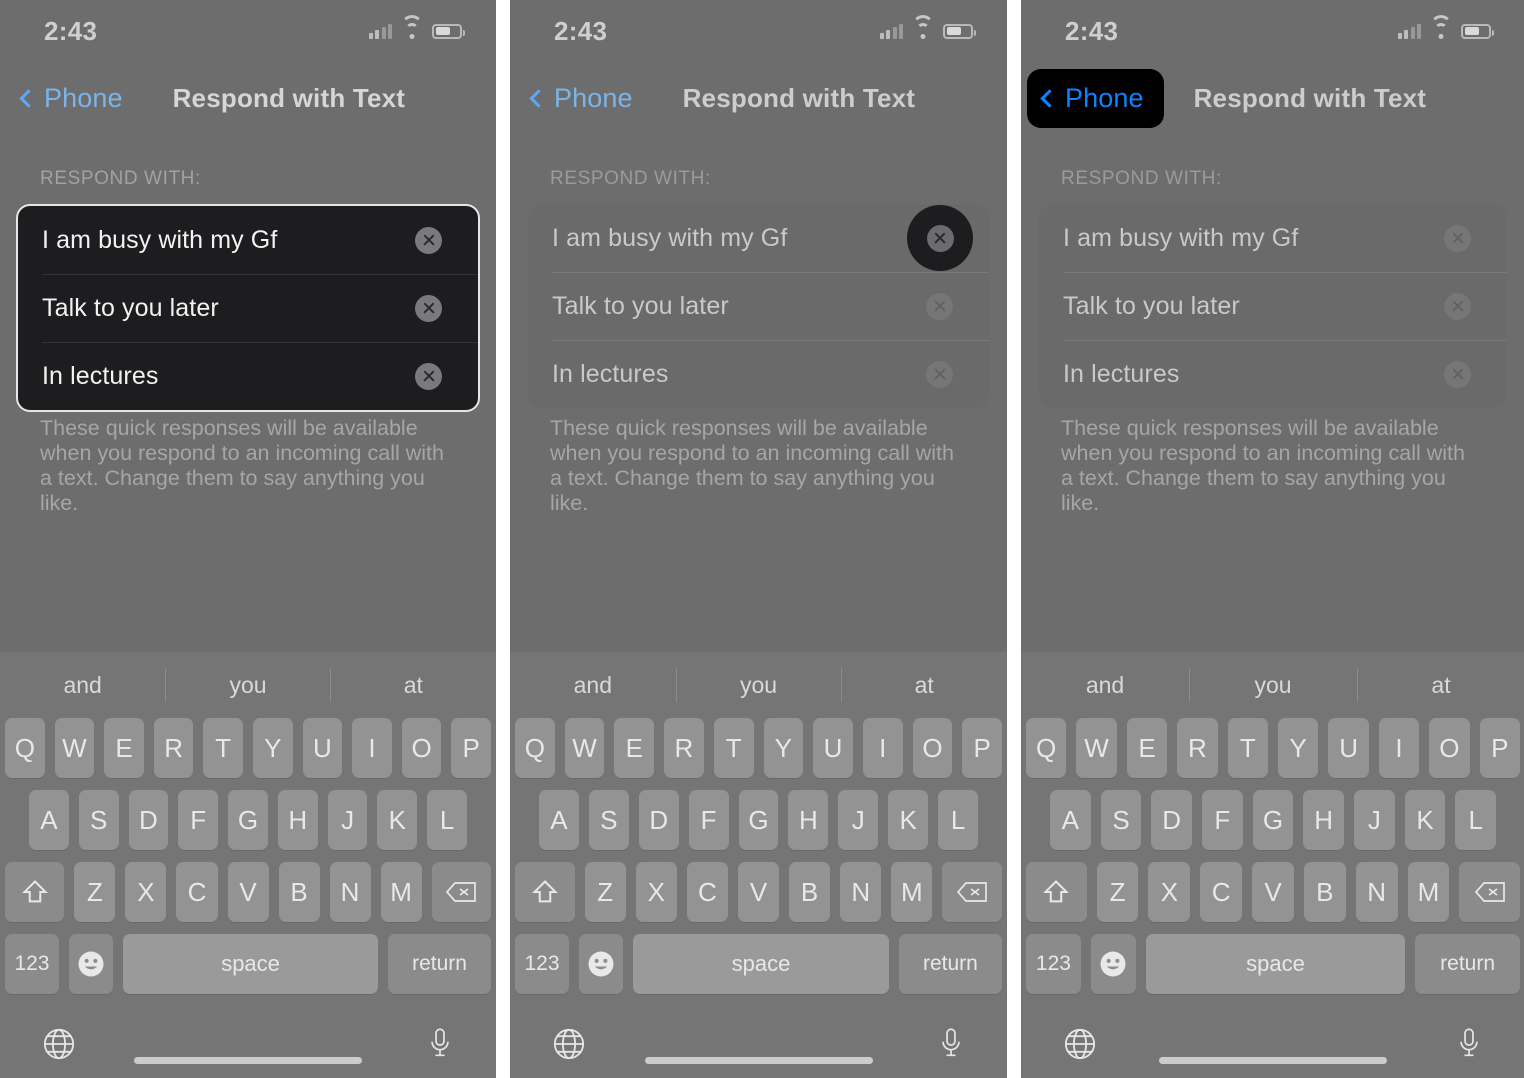 This screenshot has width=1524, height=1078. What do you see at coordinates (1489, 892) in the screenshot?
I see `backspace-delete-icon` at bounding box center [1489, 892].